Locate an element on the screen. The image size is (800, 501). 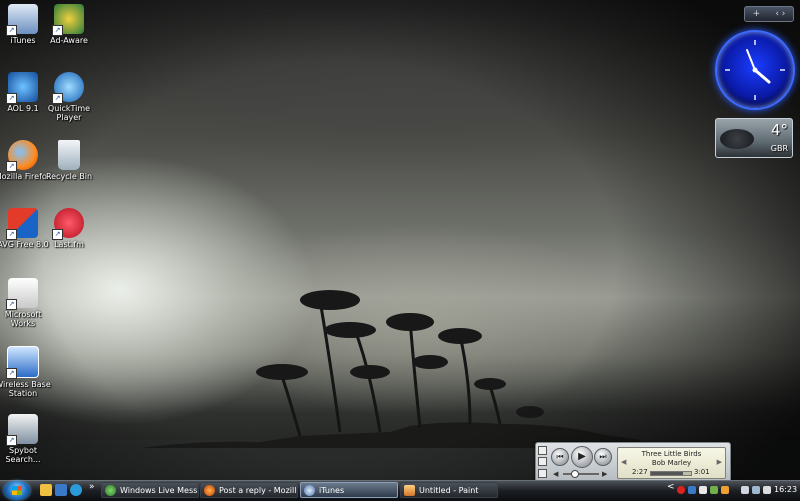
task-itunes: iTunes is located at coordinates (349, 490).